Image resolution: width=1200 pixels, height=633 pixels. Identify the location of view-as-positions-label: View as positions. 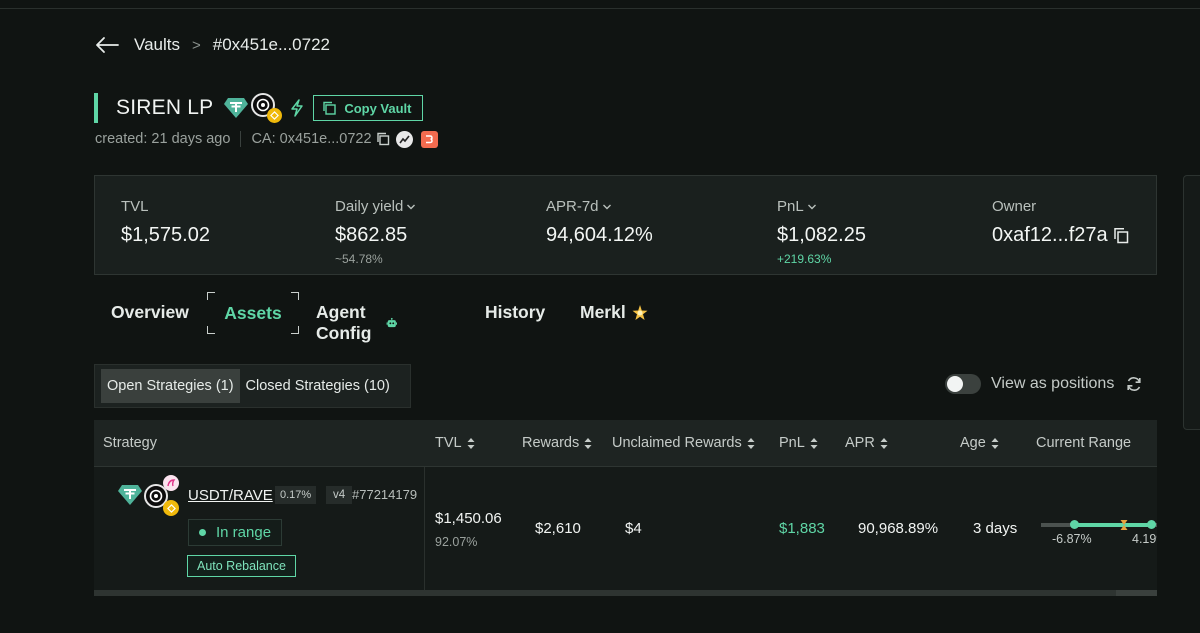
(1053, 383).